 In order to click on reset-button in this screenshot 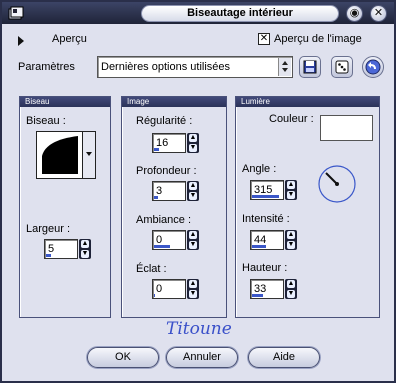, I will do `click(373, 67)`.